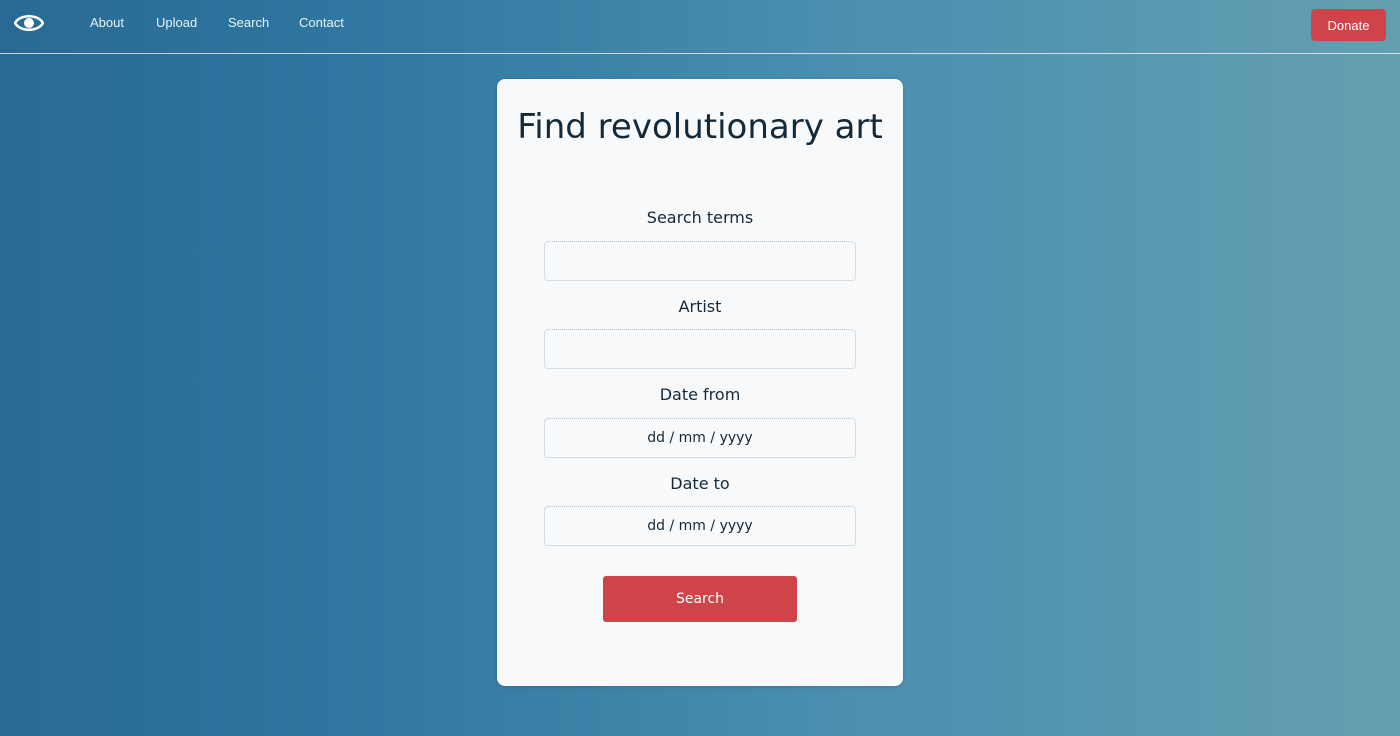  Describe the element at coordinates (700, 27) in the screenshot. I see `navbar: About Upload Search Contact Donate` at that location.